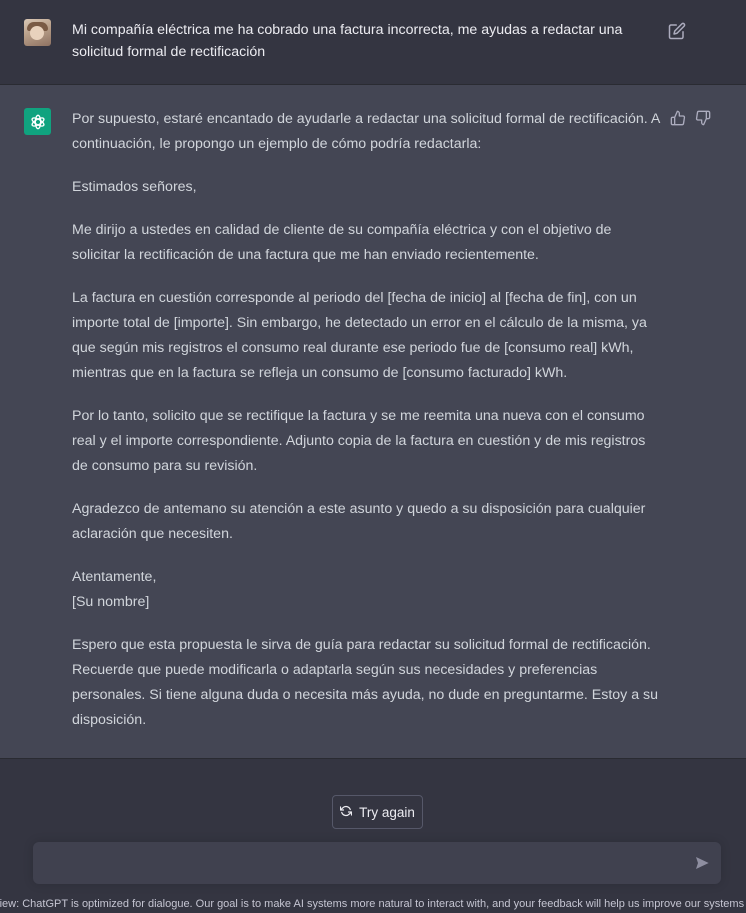 This screenshot has height=913, width=746. Describe the element at coordinates (387, 812) in the screenshot. I see `try-again-label: Try again` at that location.